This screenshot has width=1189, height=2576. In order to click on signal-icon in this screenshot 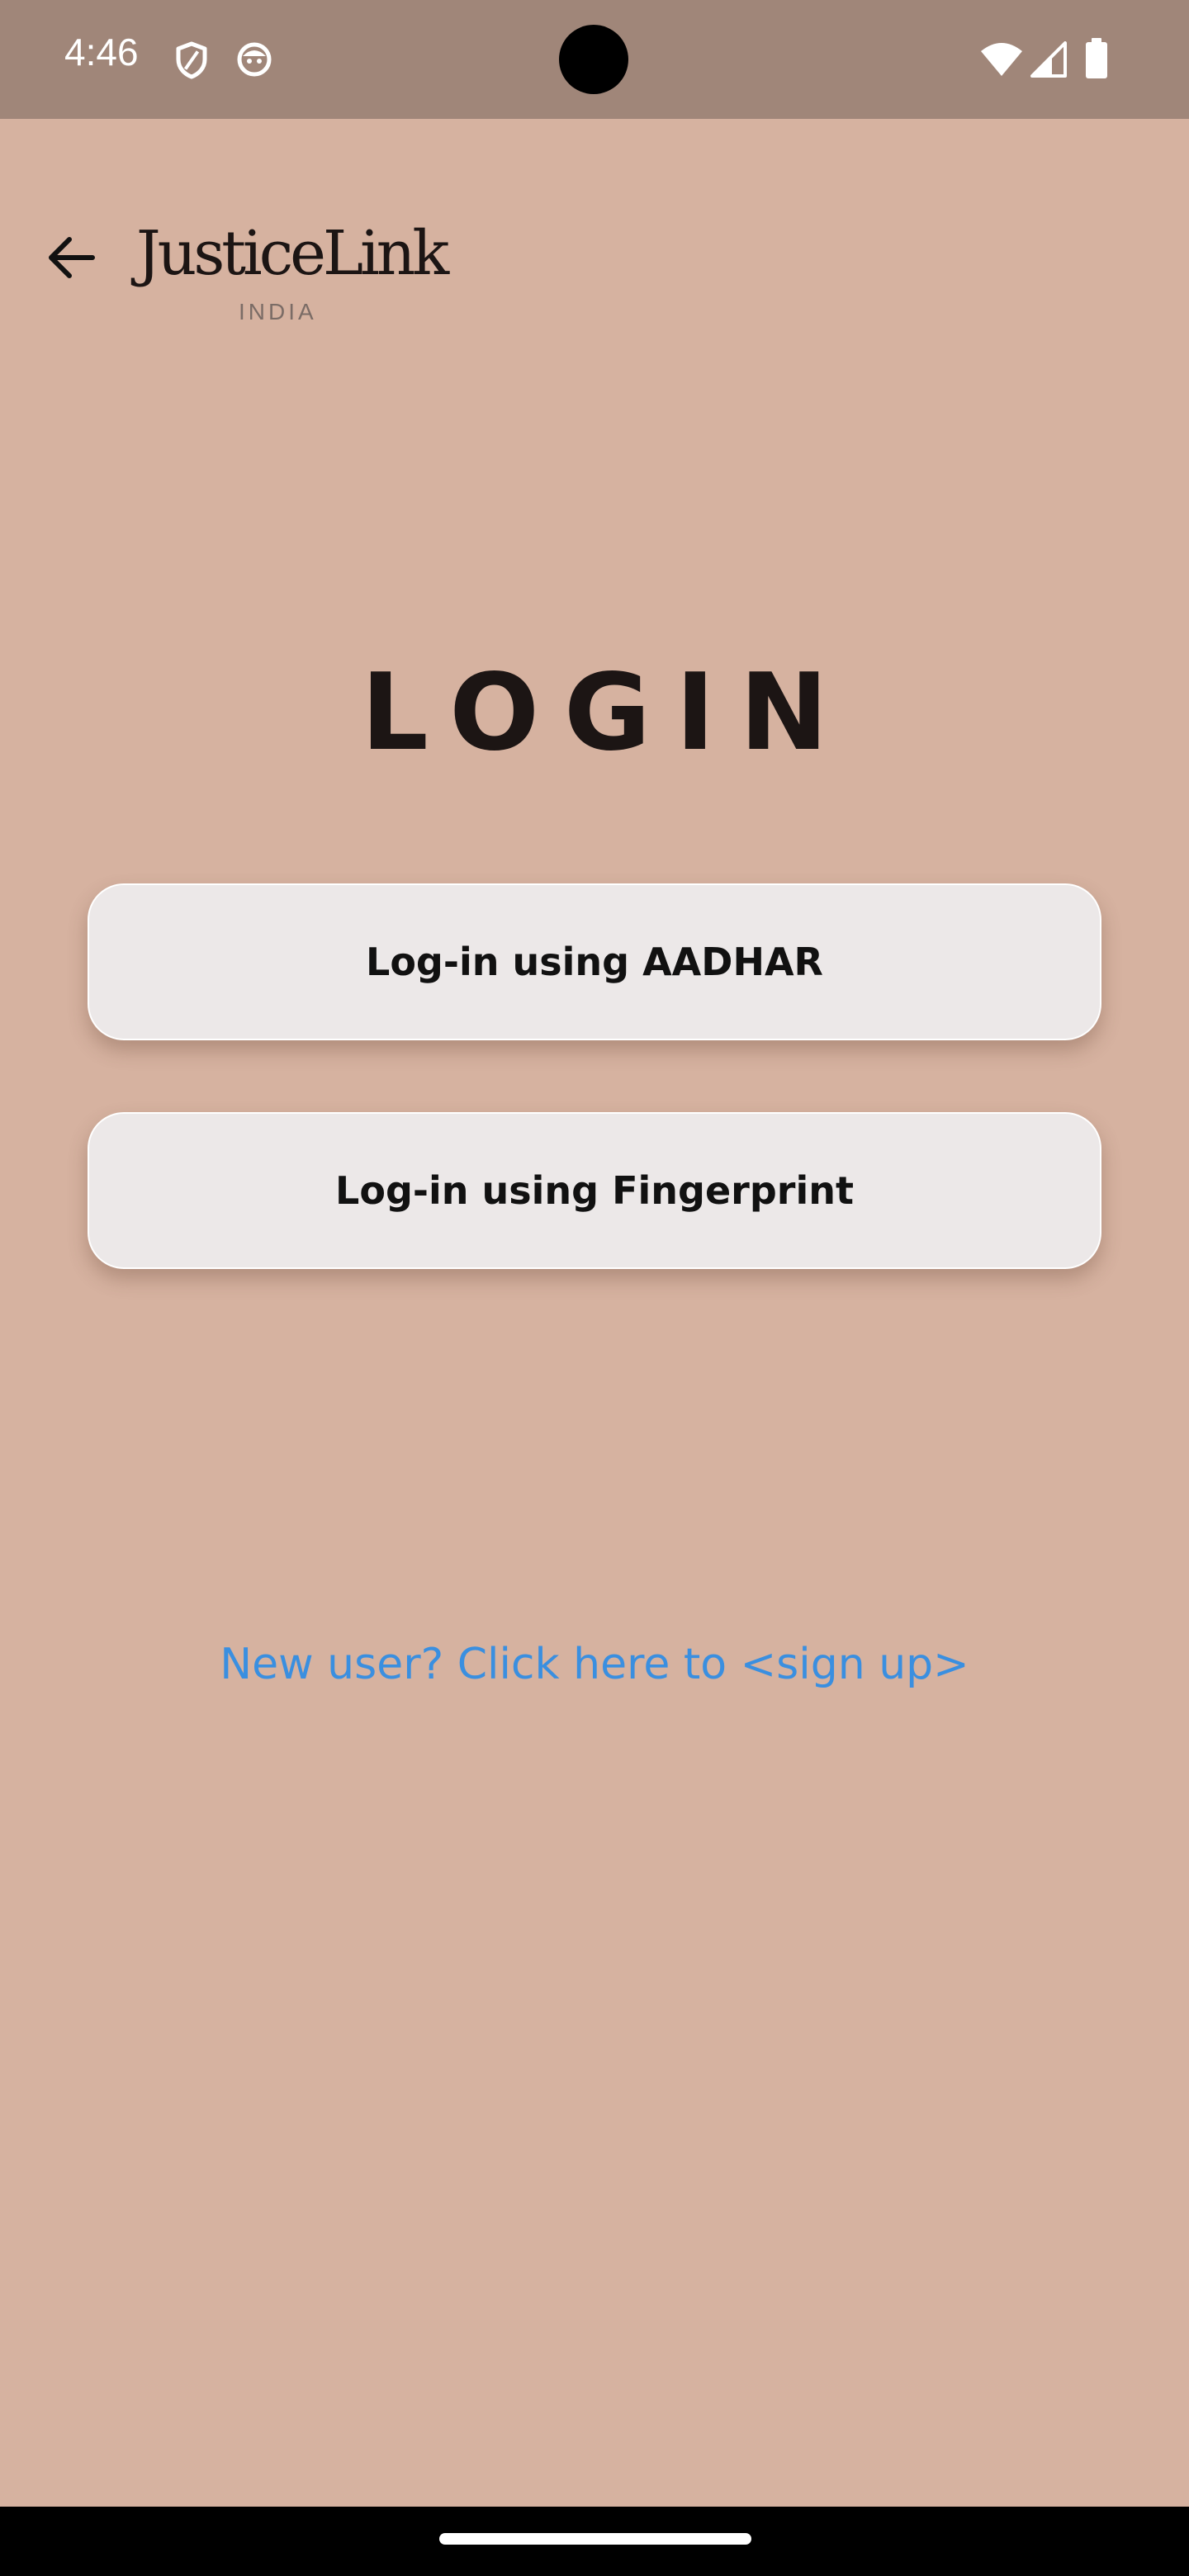, I will do `click(1048, 59)`.